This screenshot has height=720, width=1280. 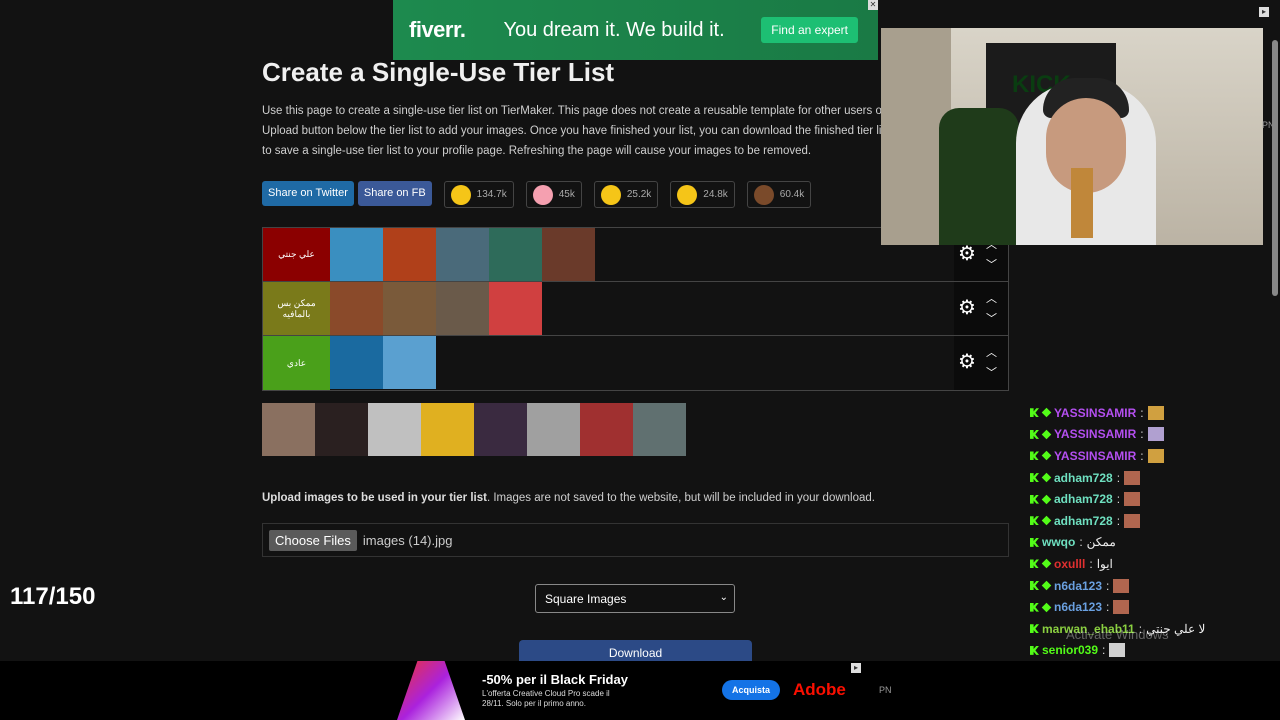 I want to click on reaction-button: 45k, so click(x=553, y=194).